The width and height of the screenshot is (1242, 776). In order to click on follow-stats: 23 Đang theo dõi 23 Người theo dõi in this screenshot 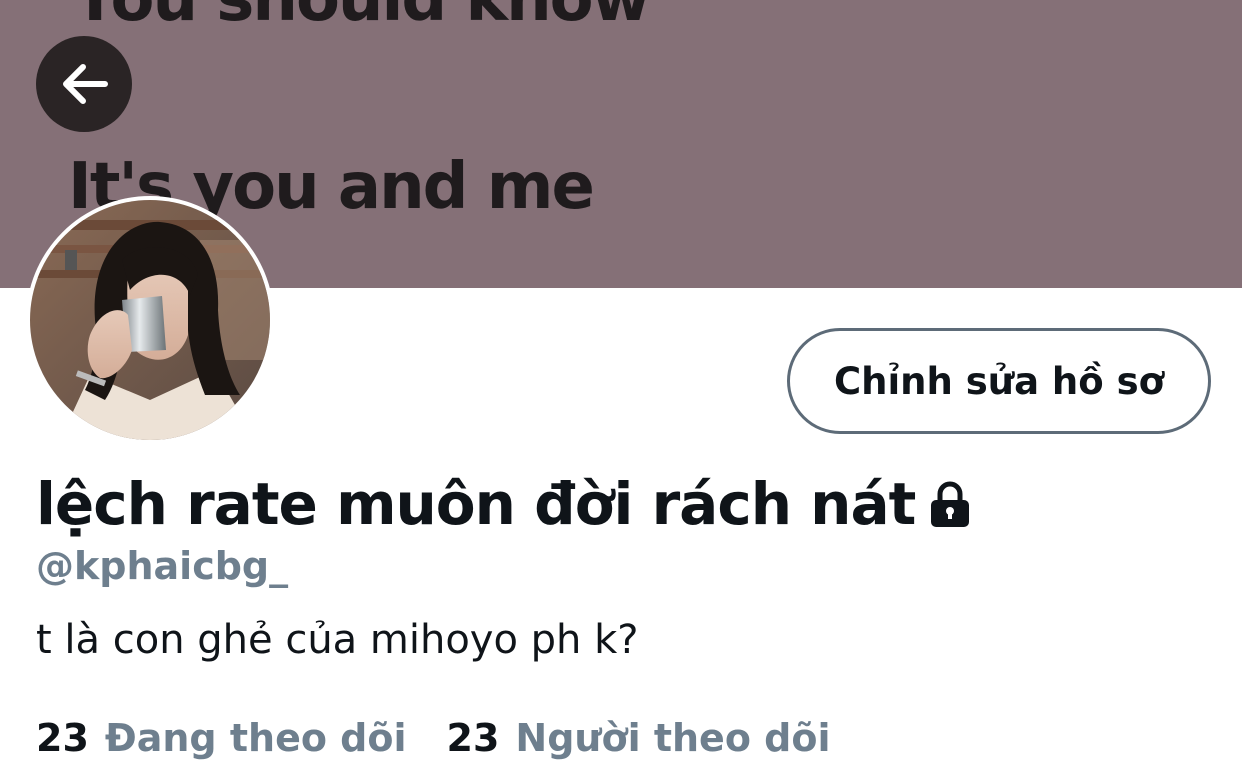, I will do `click(433, 738)`.